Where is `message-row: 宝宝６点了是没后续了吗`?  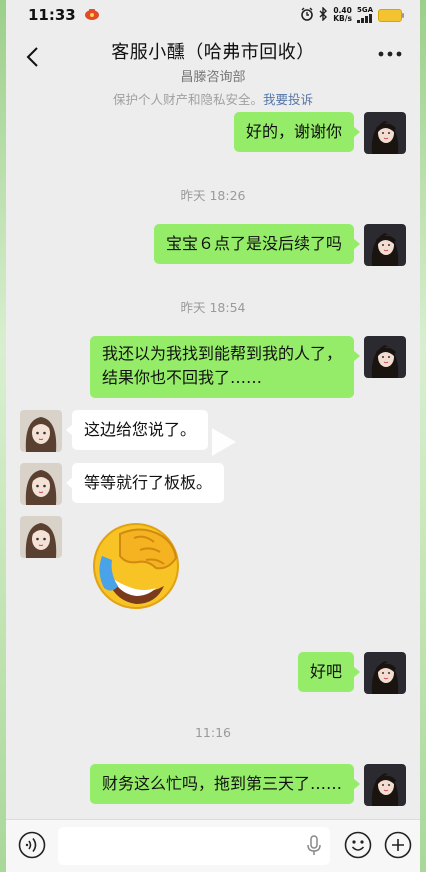 message-row: 宝宝６点了是没后续了吗 is located at coordinates (213, 246).